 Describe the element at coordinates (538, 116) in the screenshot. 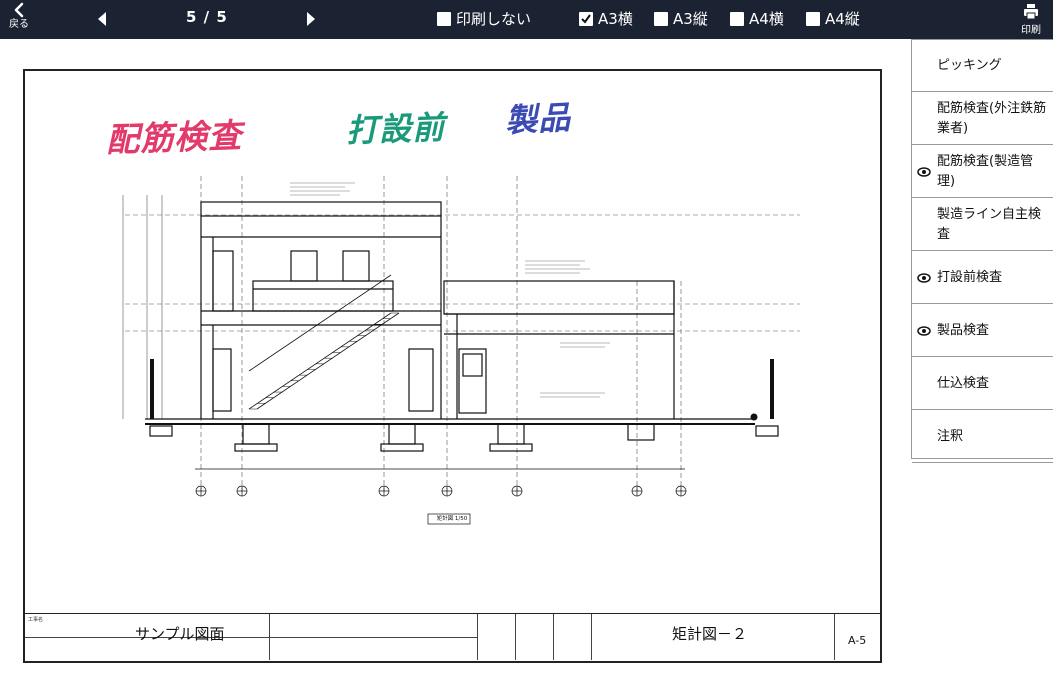

I see `annotation-product: 製品` at that location.